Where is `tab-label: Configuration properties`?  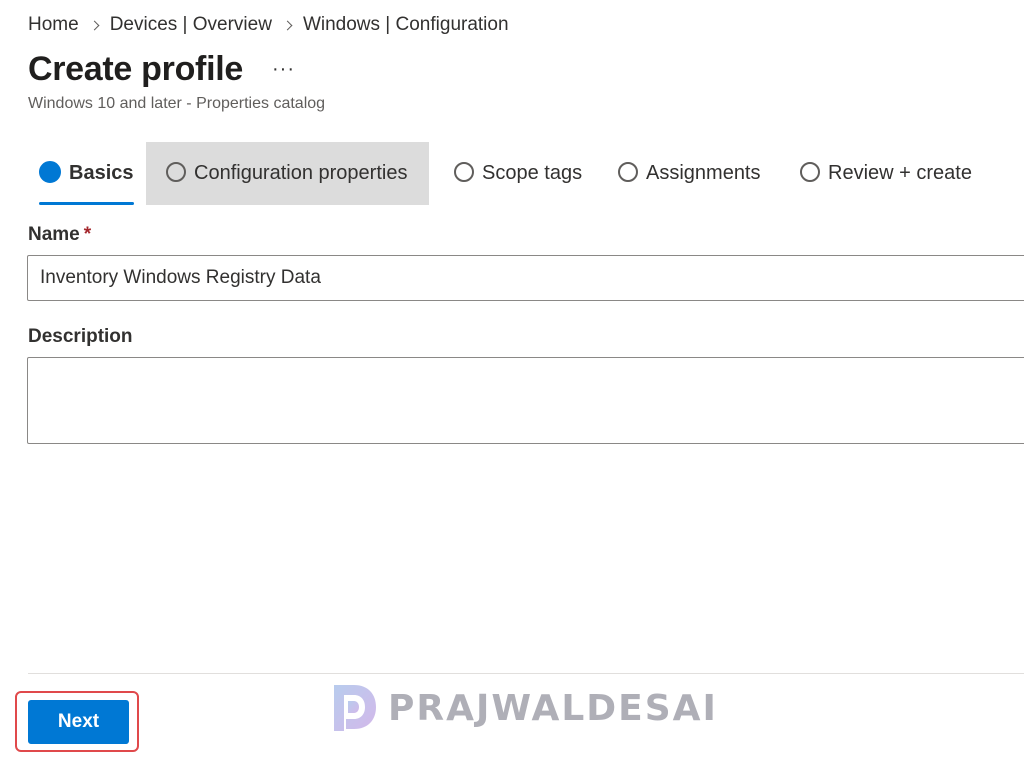 tab-label: Configuration properties is located at coordinates (301, 173).